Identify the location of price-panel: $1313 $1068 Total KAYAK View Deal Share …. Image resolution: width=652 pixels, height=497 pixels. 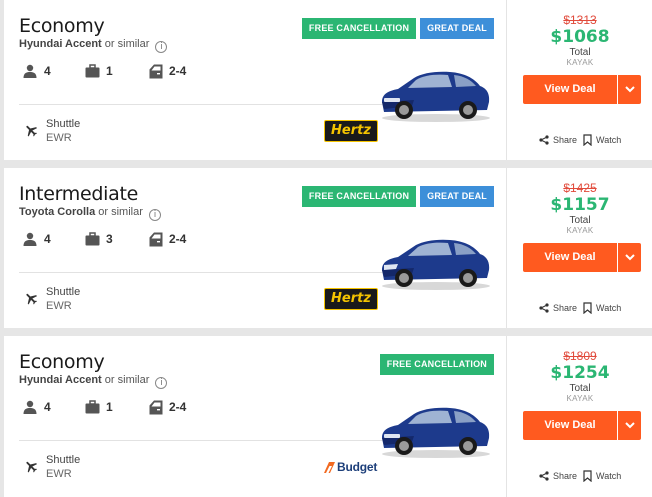
(579, 80).